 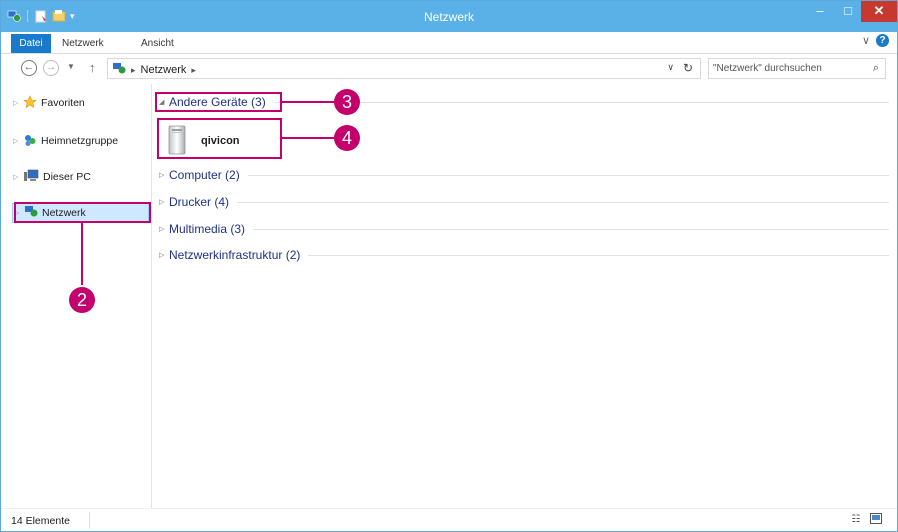 I want to click on tab-datei: Datei, so click(x=31, y=43).